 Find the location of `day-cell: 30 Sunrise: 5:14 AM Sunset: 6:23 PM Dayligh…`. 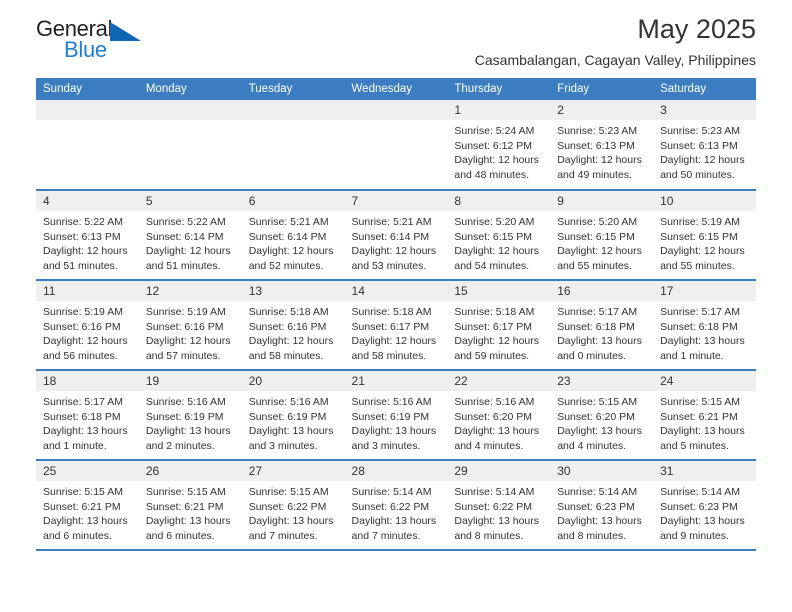

day-cell: 30 Sunrise: 5:14 AM Sunset: 6:23 PM Dayligh… is located at coordinates (602, 505).